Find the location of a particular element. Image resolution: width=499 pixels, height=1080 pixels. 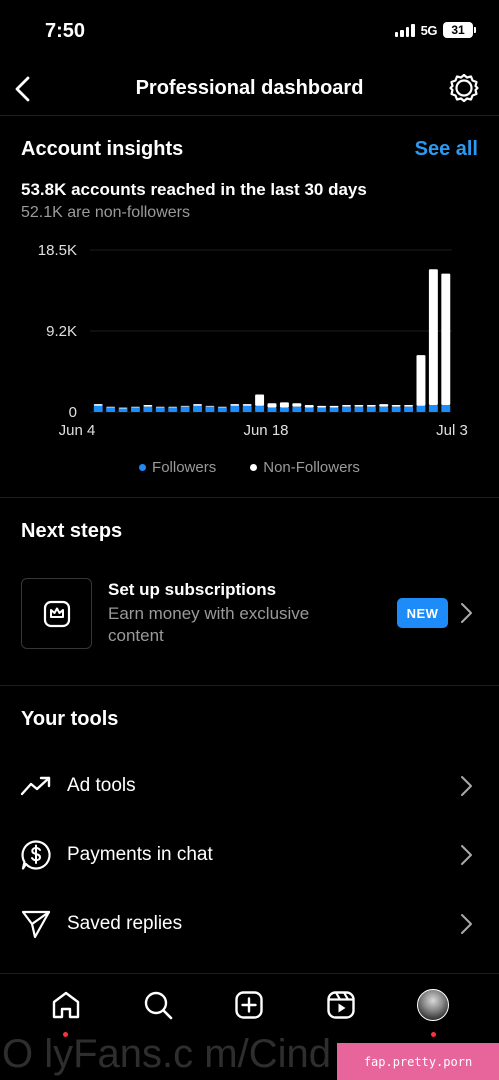

x-tick-label: Jun 4 is located at coordinates (77, 430).